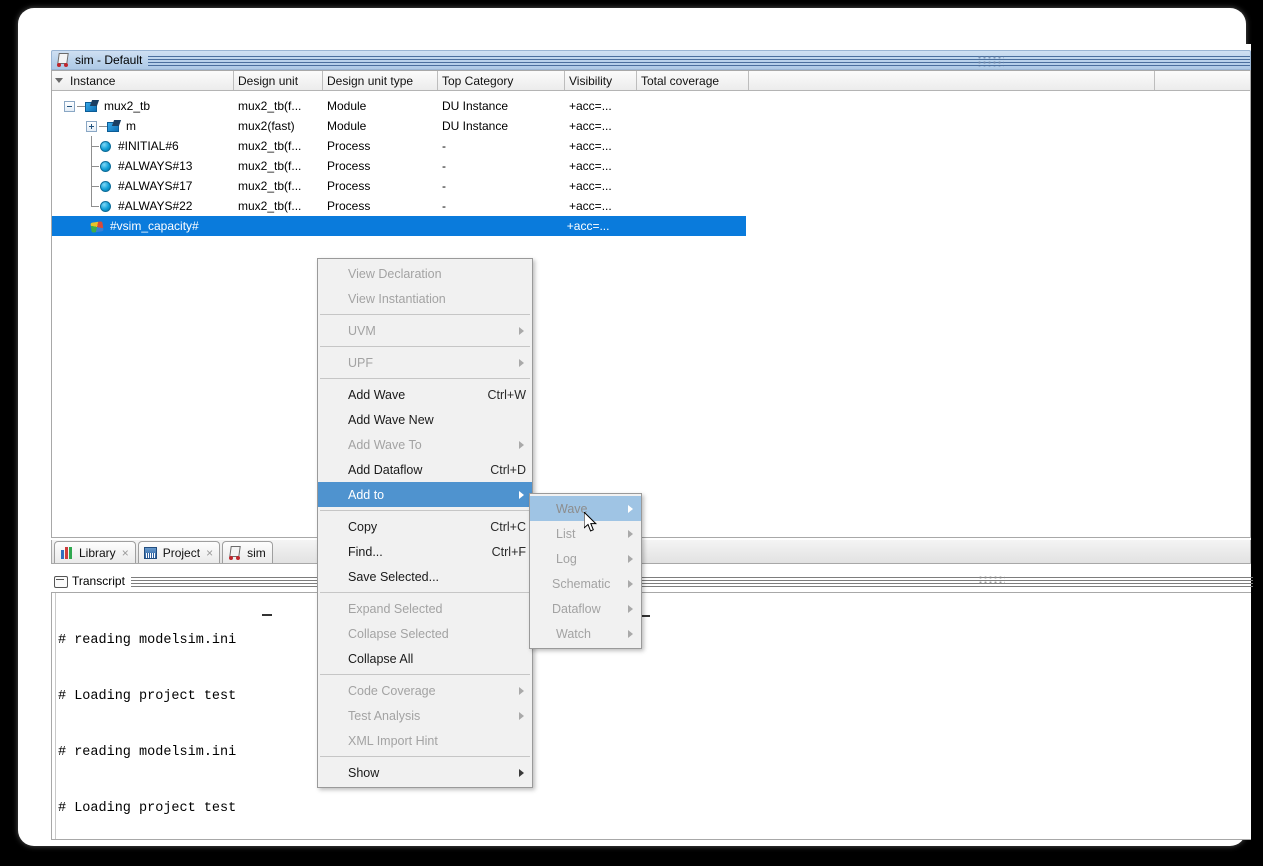 The width and height of the screenshot is (1263, 866). Describe the element at coordinates (425, 608) in the screenshot. I see `menu-item-expand-selected: Expand Selected` at that location.